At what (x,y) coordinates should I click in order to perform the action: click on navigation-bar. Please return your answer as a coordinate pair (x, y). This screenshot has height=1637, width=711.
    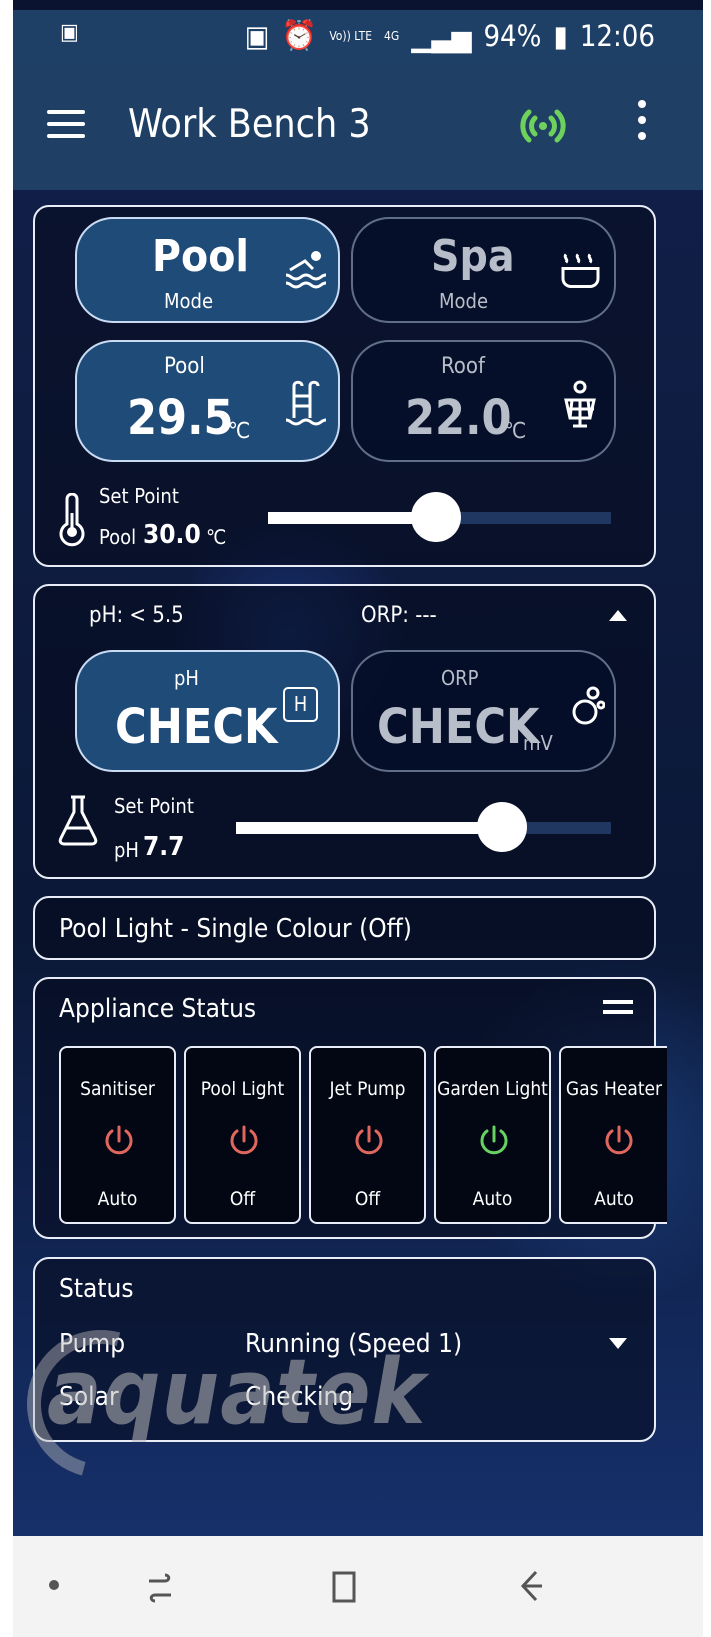
    Looking at the image, I should click on (358, 1586).